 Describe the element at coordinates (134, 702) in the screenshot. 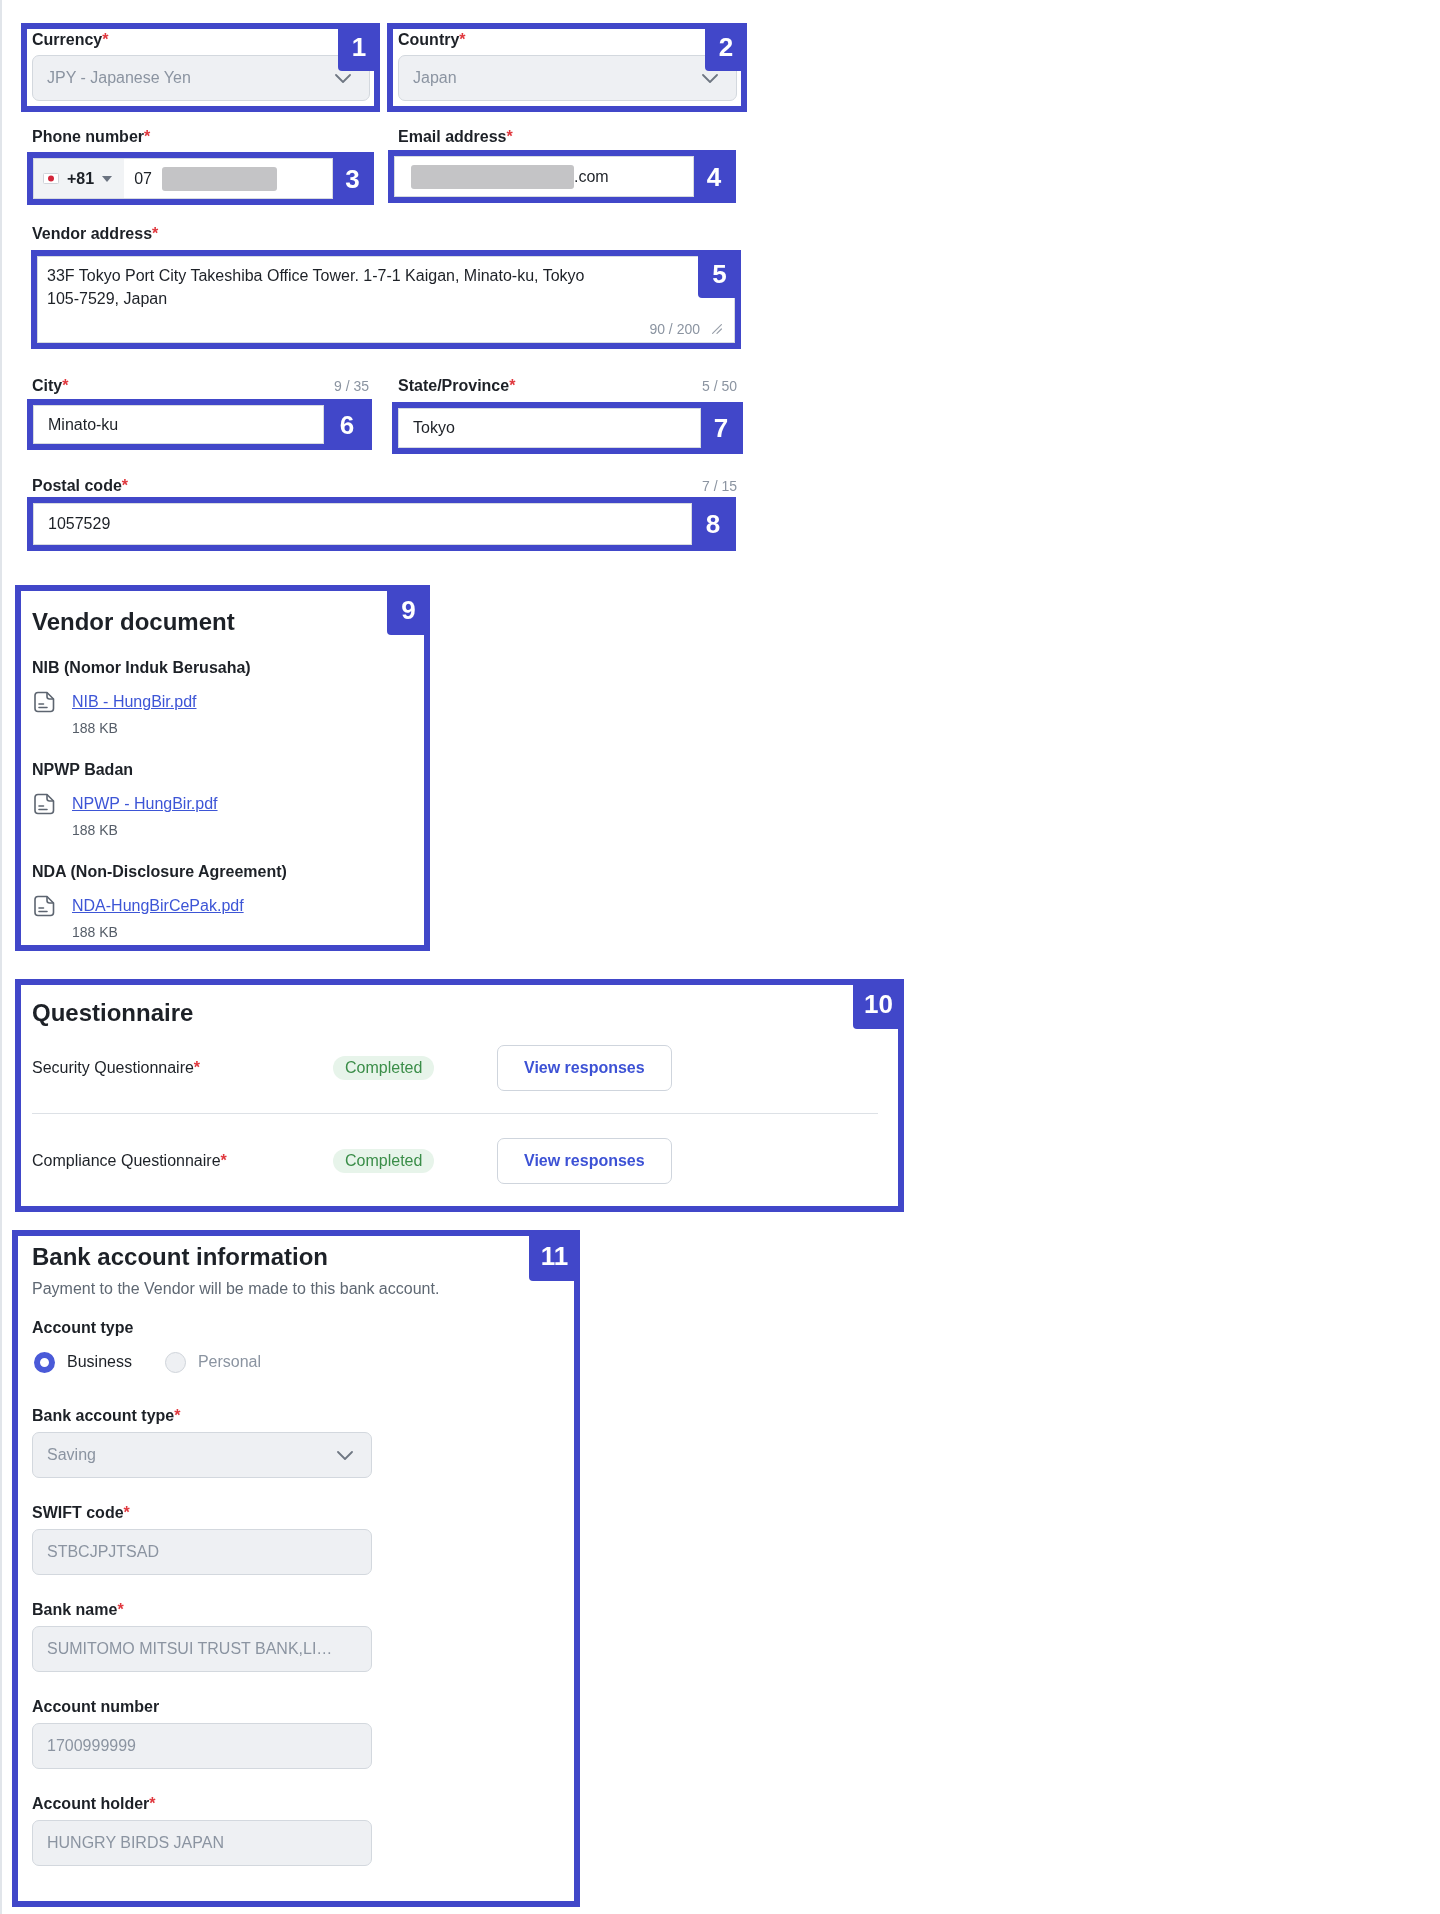

I see `file-link: NIB - HungBir.pdf` at that location.